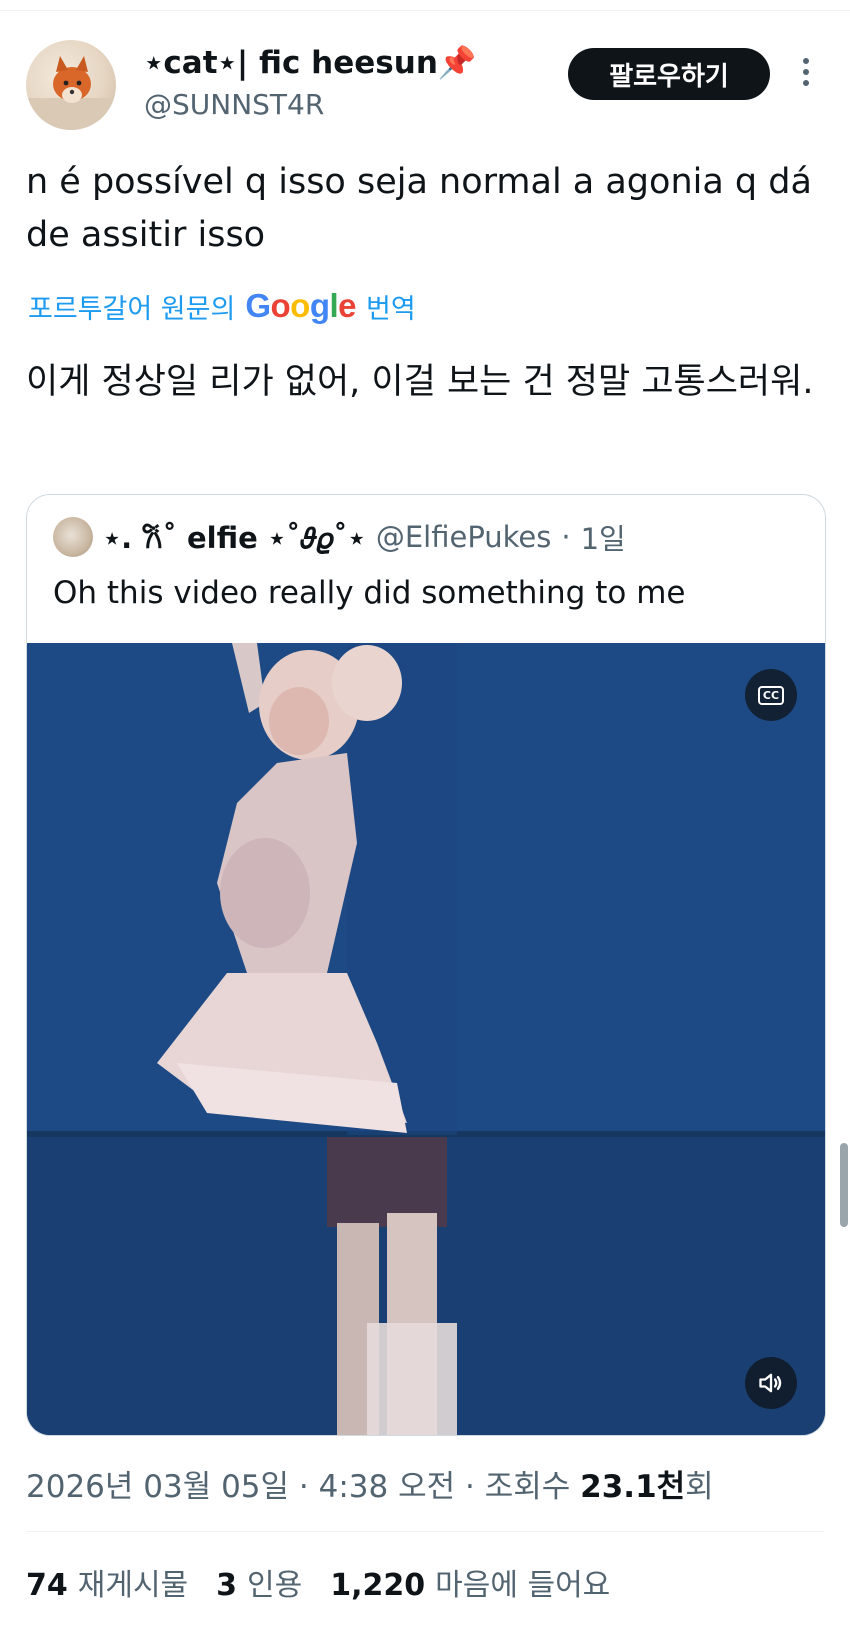 Image resolution: width=850 pixels, height=1629 pixels. Describe the element at coordinates (527, 1487) in the screenshot. I see `views-label: 조회수` at that location.